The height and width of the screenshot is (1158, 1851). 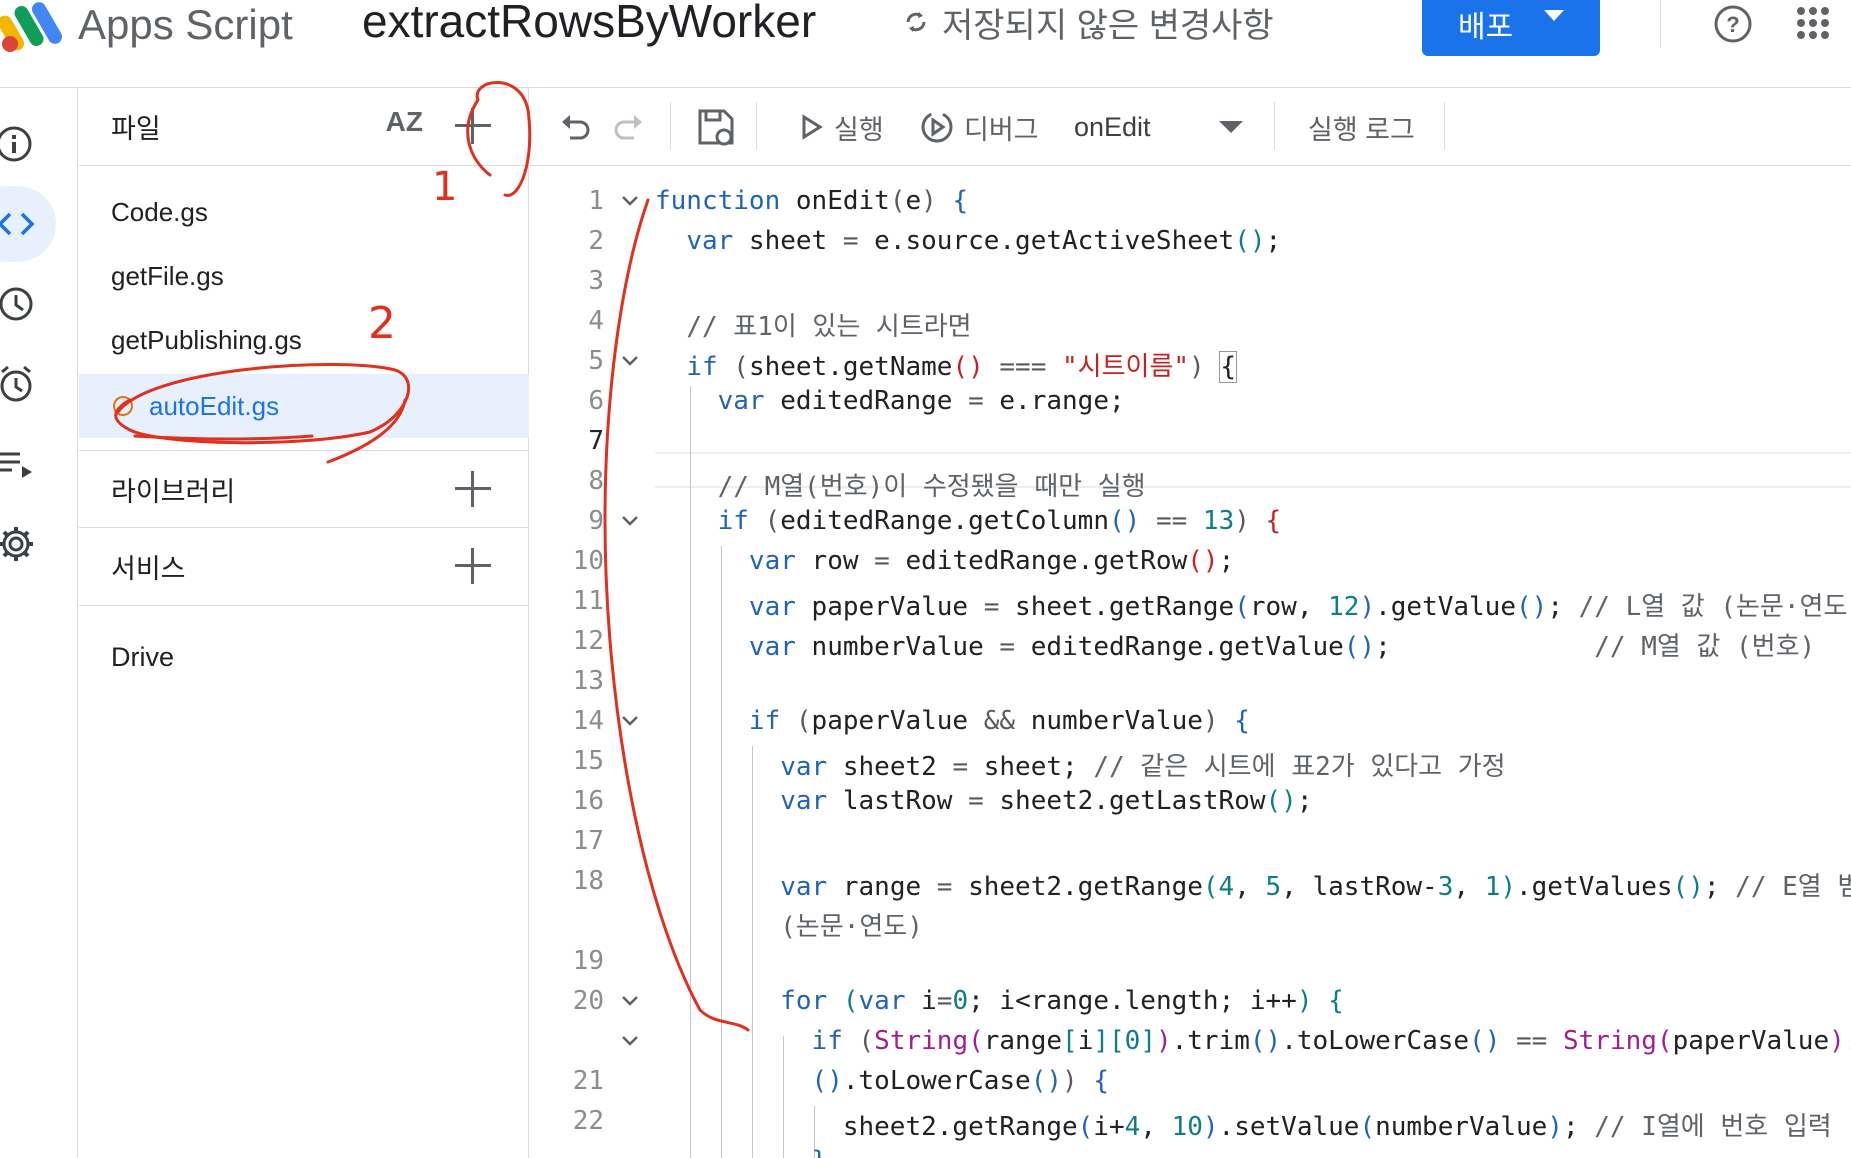 I want to click on line-number: 5, so click(x=596, y=361).